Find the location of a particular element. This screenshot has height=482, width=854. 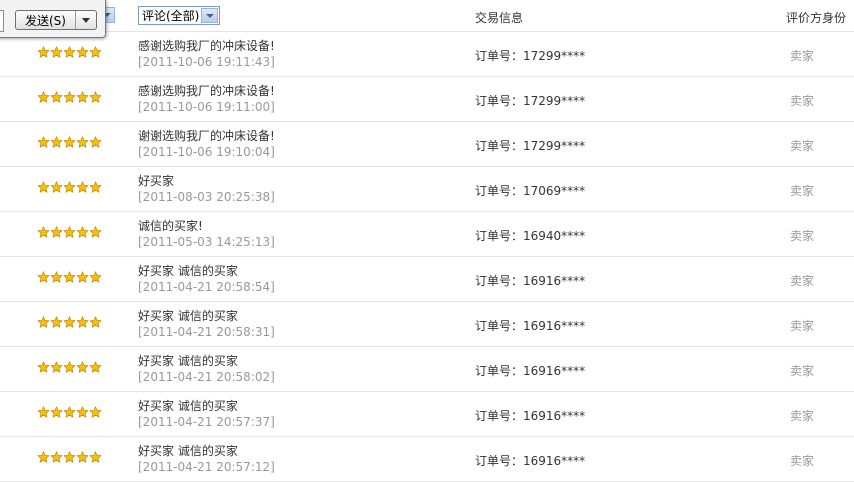

send-button: 发送(S) is located at coordinates (56, 20).